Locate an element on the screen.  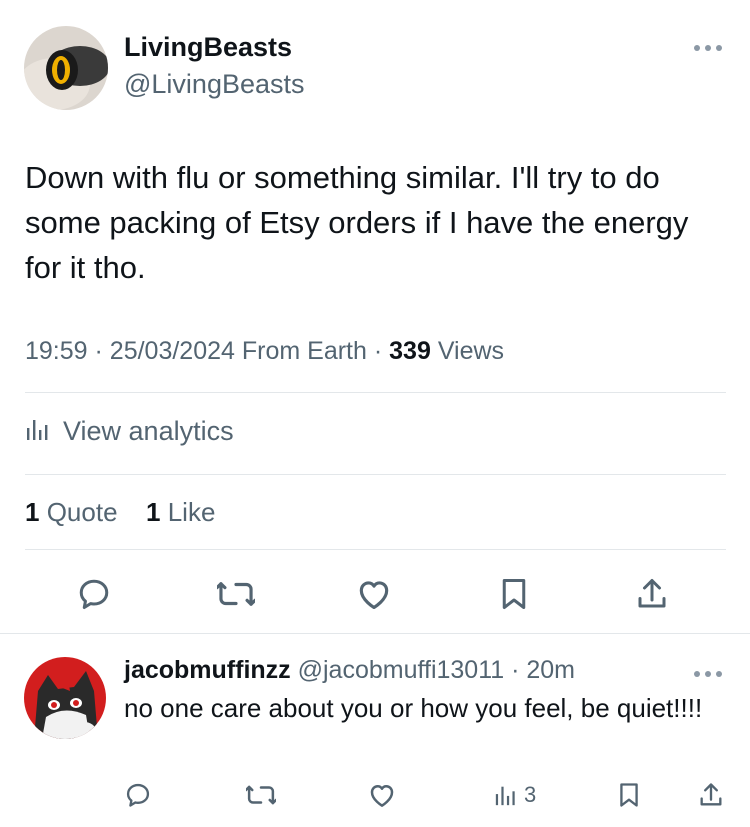
view-count: 339 is located at coordinates (410, 351).